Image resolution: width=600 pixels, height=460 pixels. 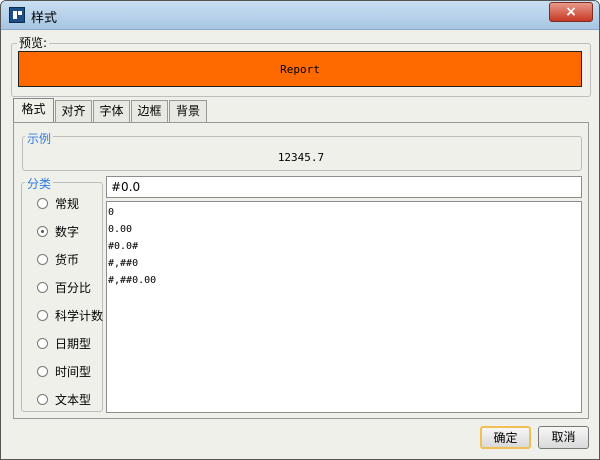 What do you see at coordinates (67, 204) in the screenshot?
I see `category-option-label: 常规` at bounding box center [67, 204].